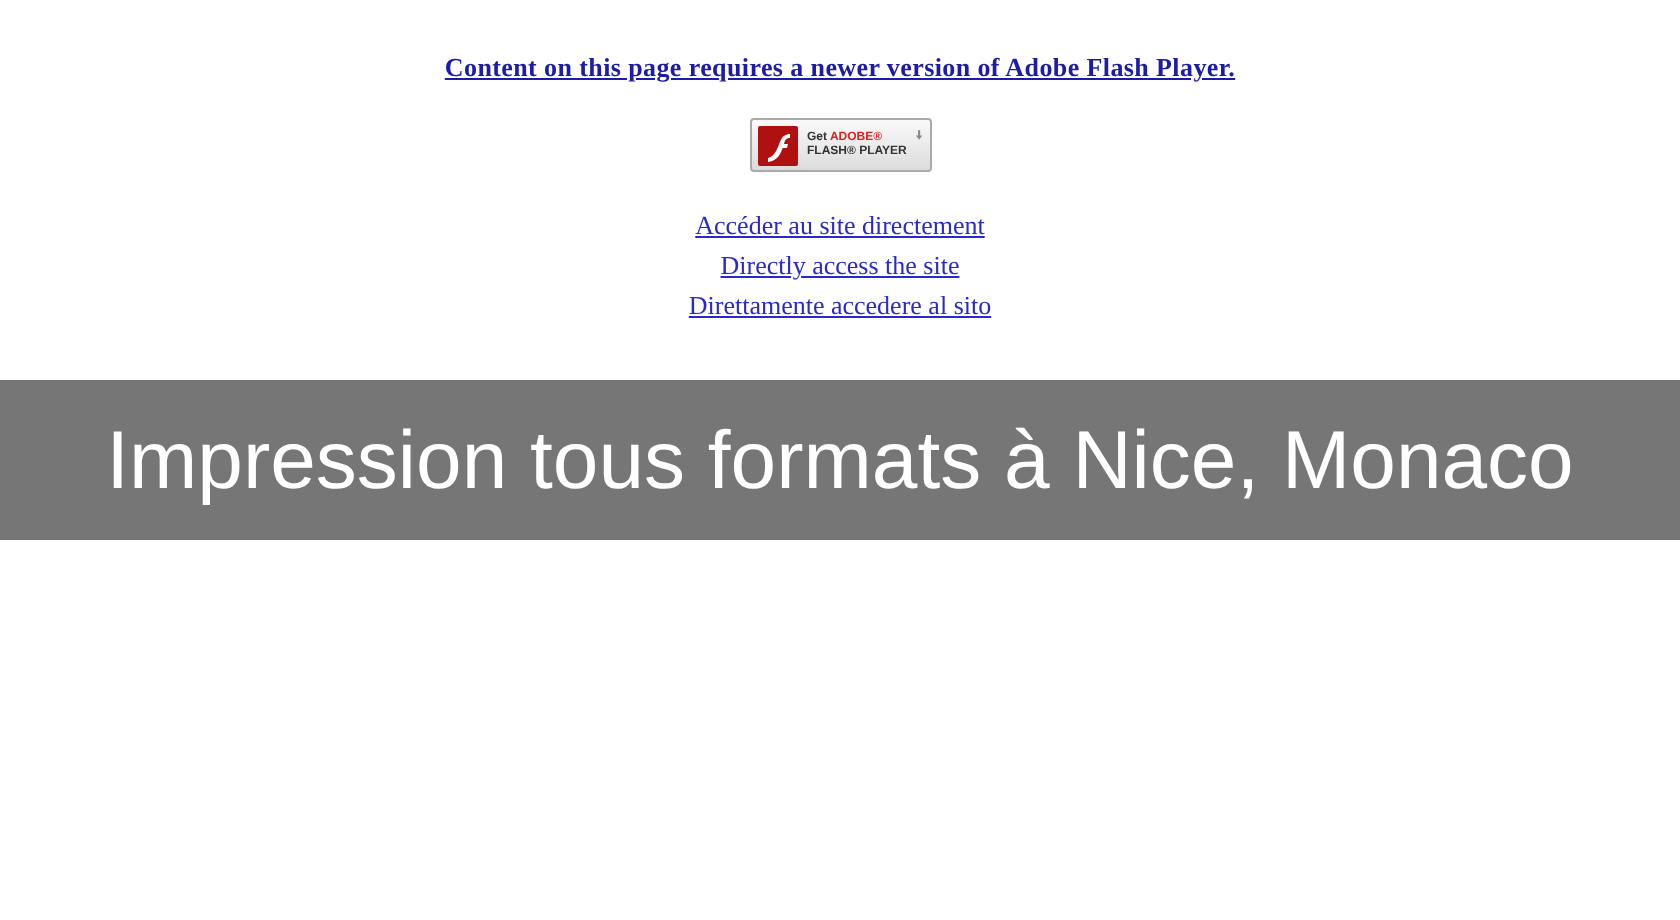 The height and width of the screenshot is (920, 1680). I want to click on site-link: Accéder au site directement, so click(840, 225).